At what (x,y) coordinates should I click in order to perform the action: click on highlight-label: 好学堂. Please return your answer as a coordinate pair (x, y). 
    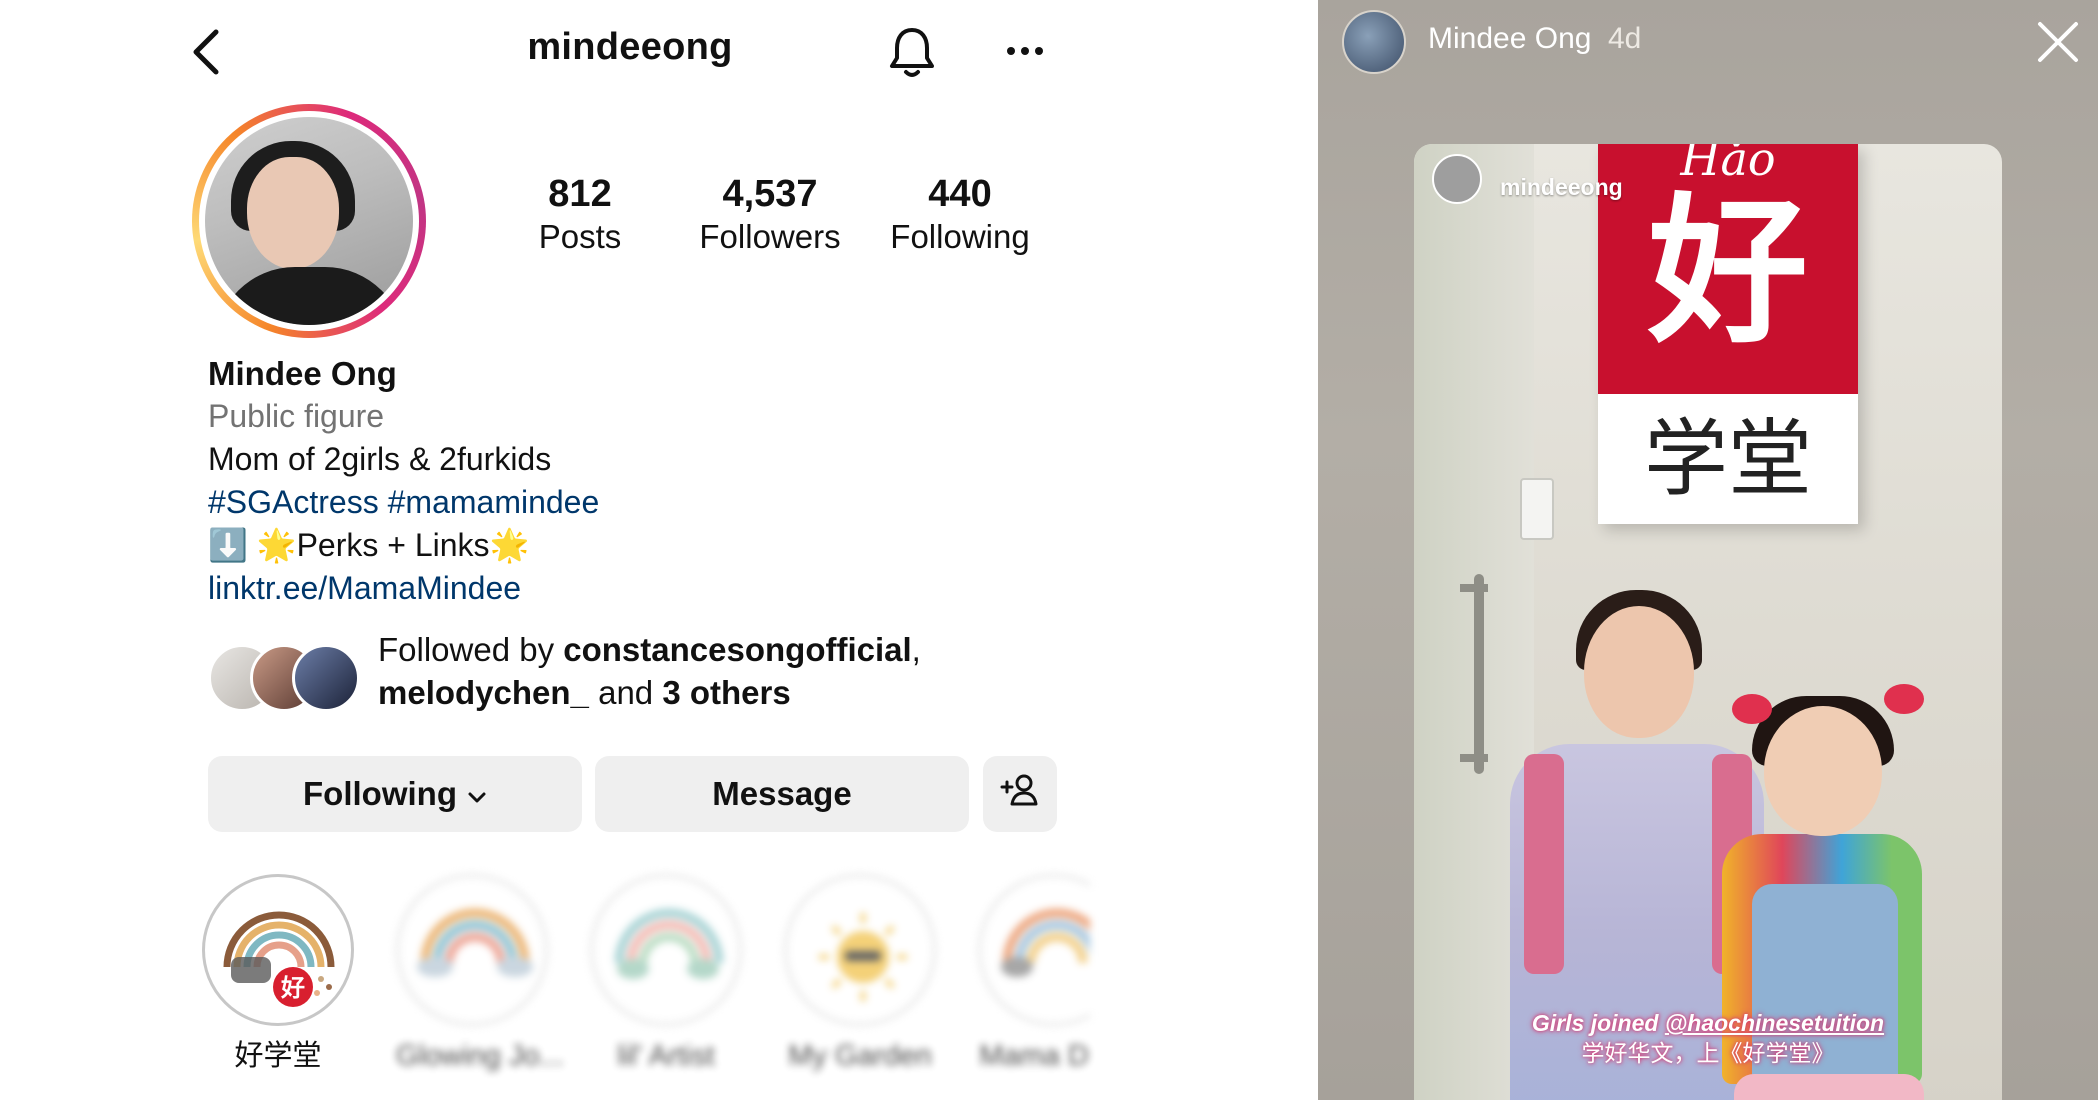
    Looking at the image, I should click on (278, 1056).